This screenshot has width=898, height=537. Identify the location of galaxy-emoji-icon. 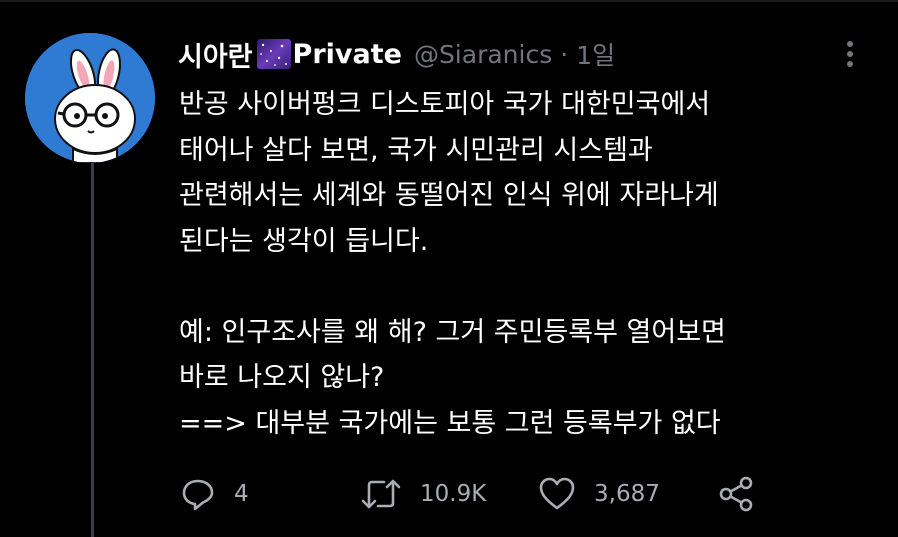
(273, 54).